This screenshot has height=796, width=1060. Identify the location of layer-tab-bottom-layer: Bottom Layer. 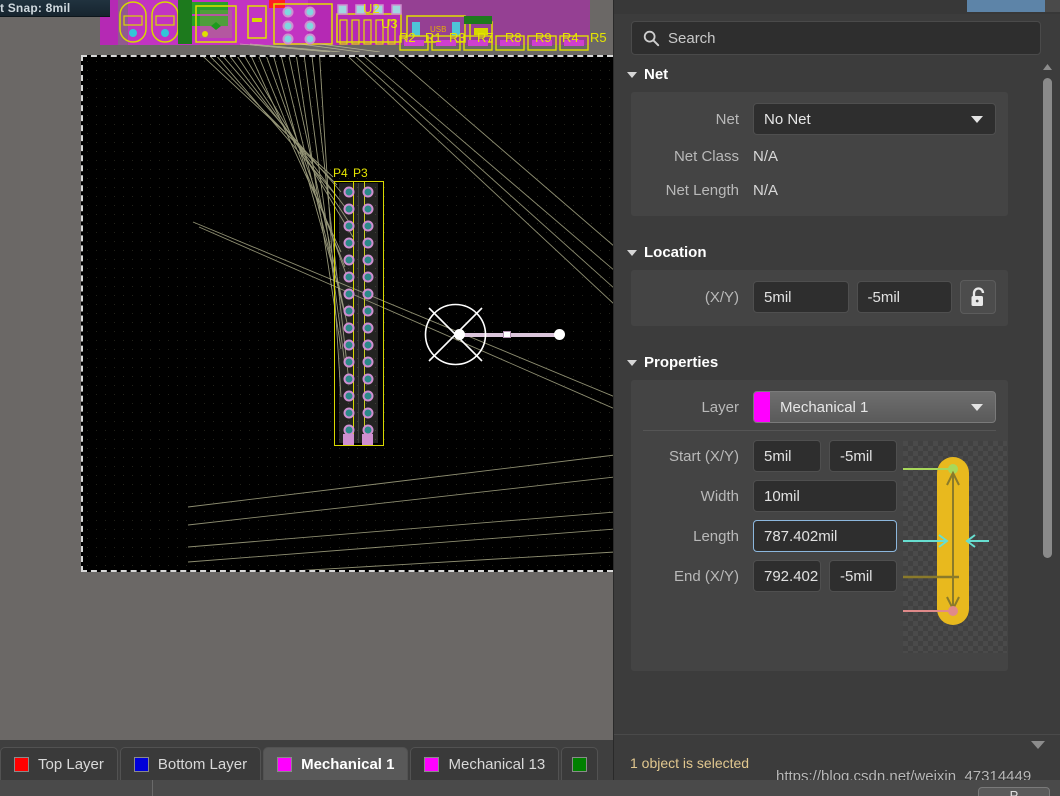
(190, 763).